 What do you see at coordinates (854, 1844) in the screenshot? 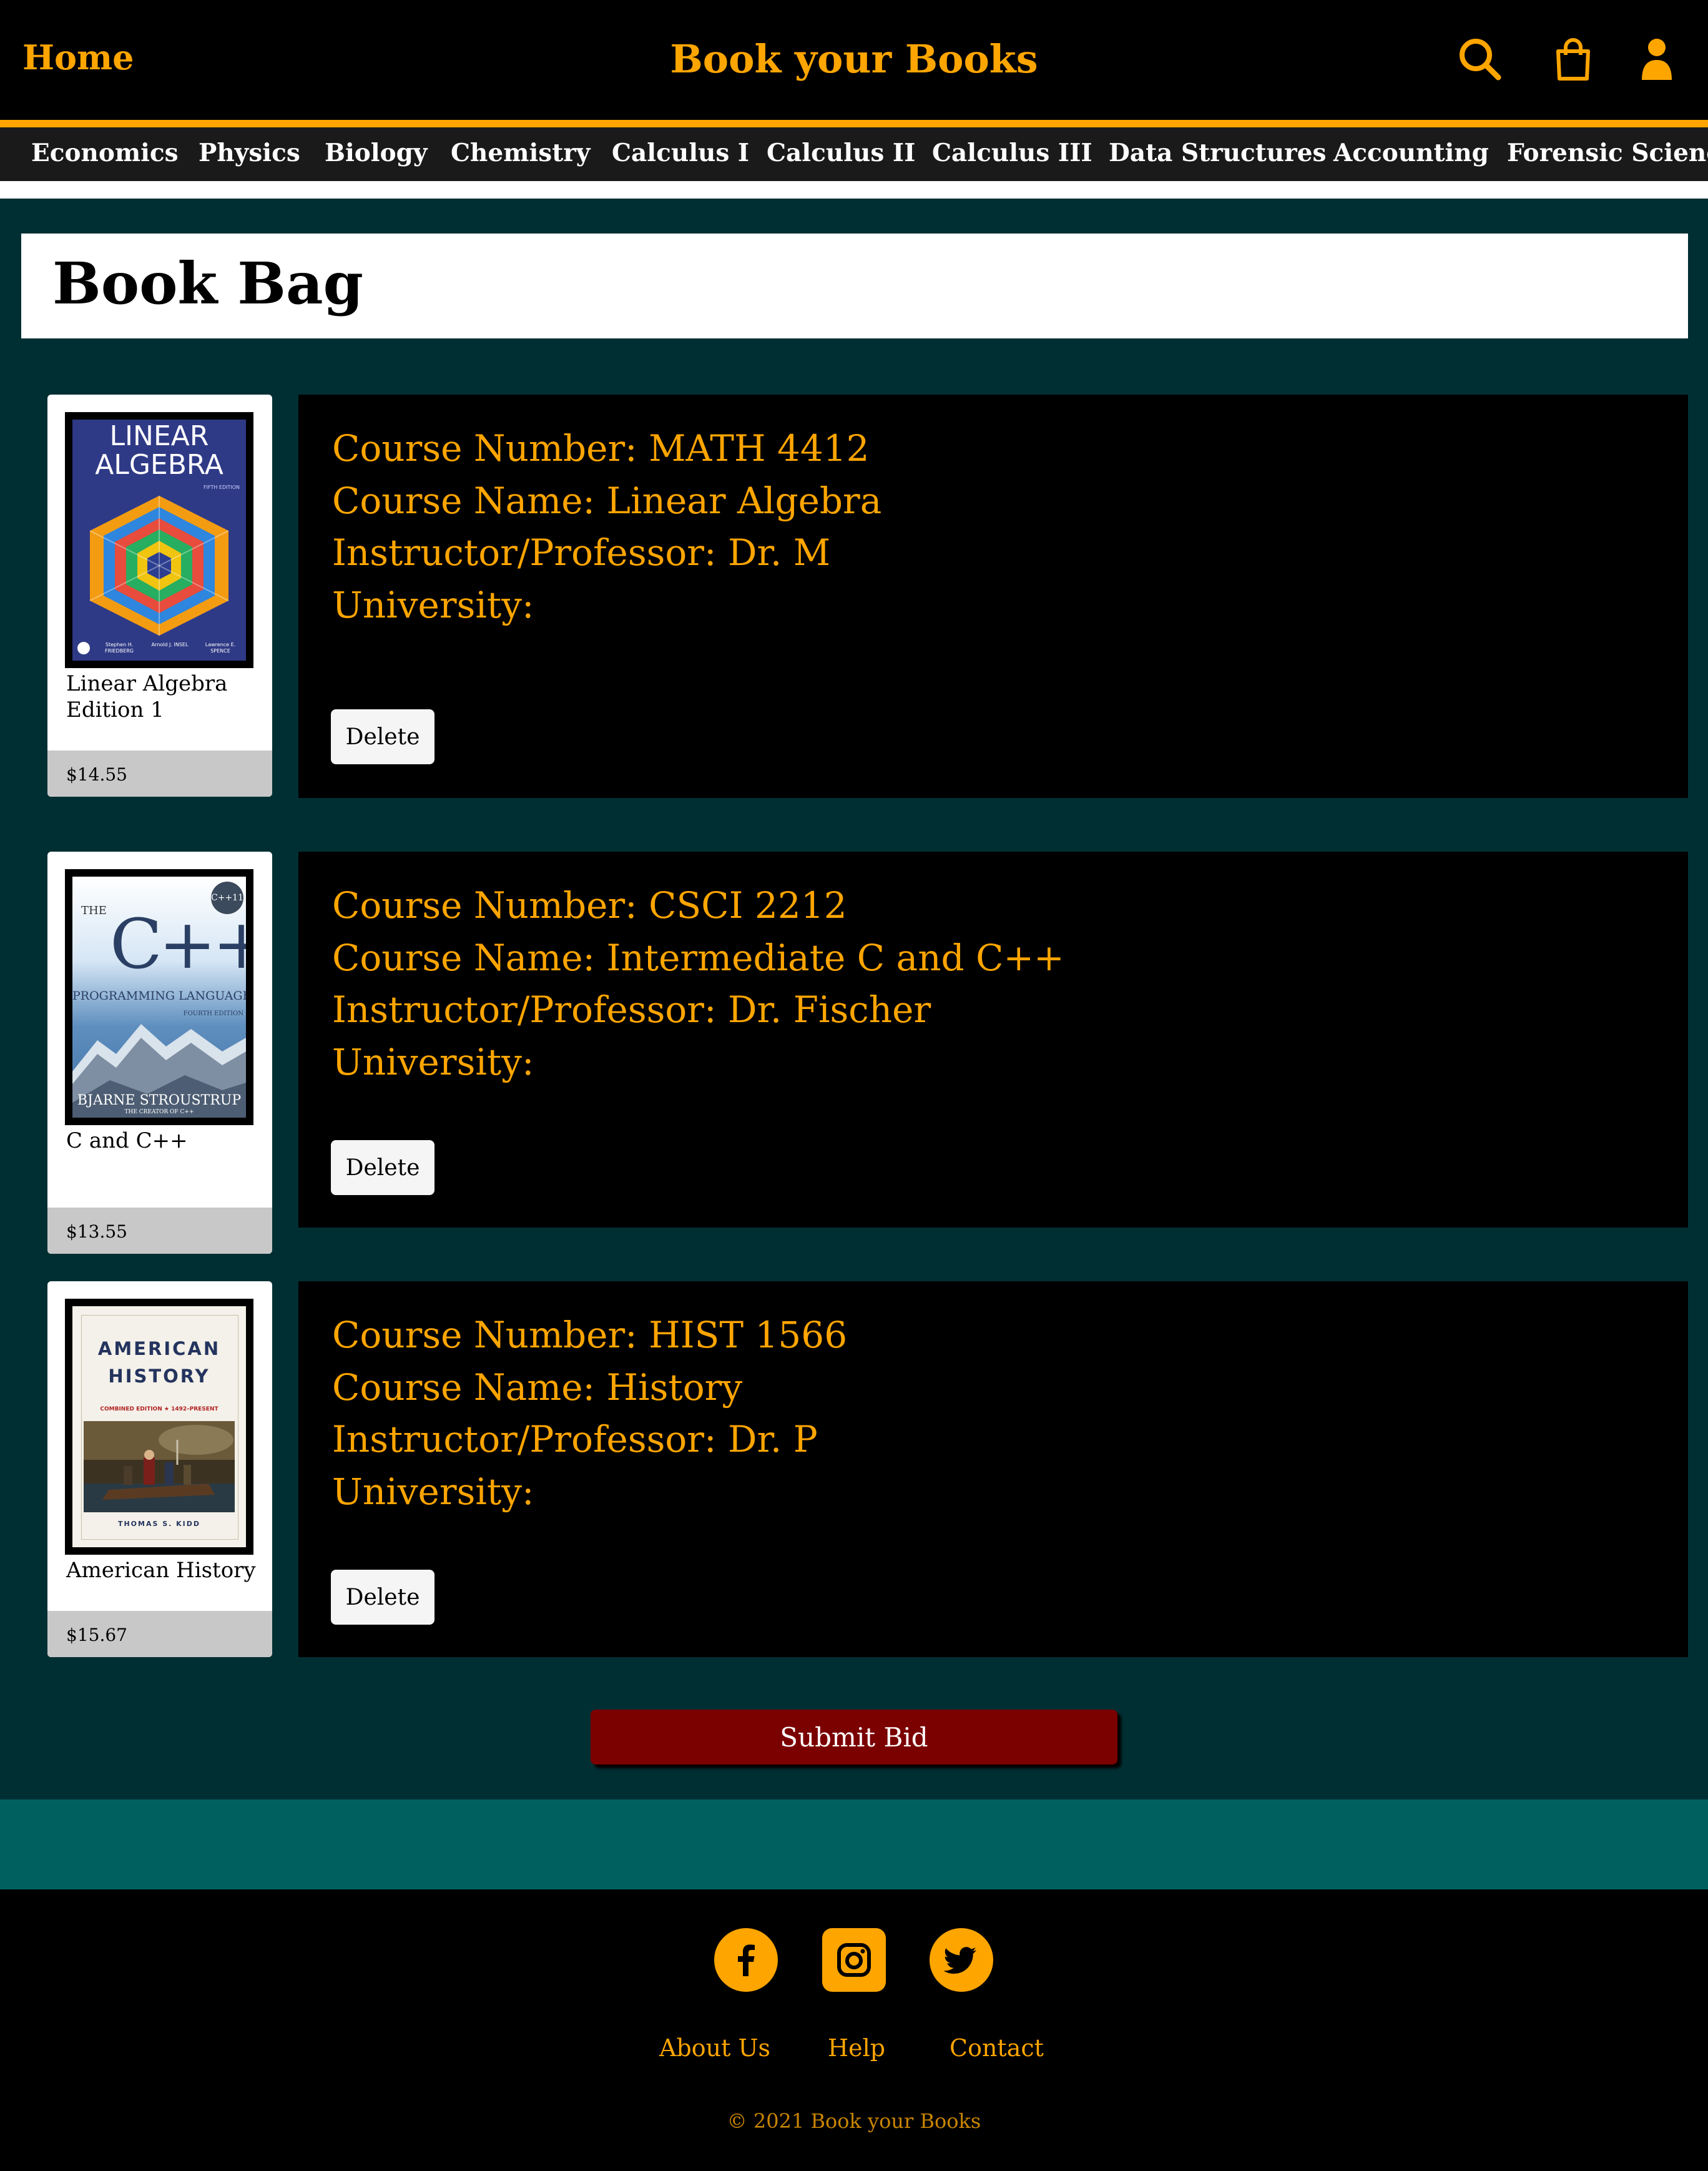
I see `footer-band` at bounding box center [854, 1844].